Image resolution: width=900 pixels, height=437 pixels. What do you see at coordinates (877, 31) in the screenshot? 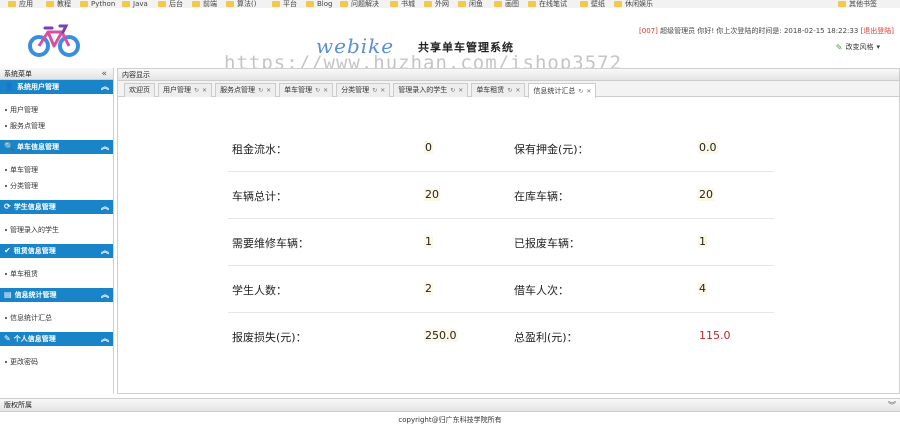
I see `logout-link: [退出登陆]` at bounding box center [877, 31].